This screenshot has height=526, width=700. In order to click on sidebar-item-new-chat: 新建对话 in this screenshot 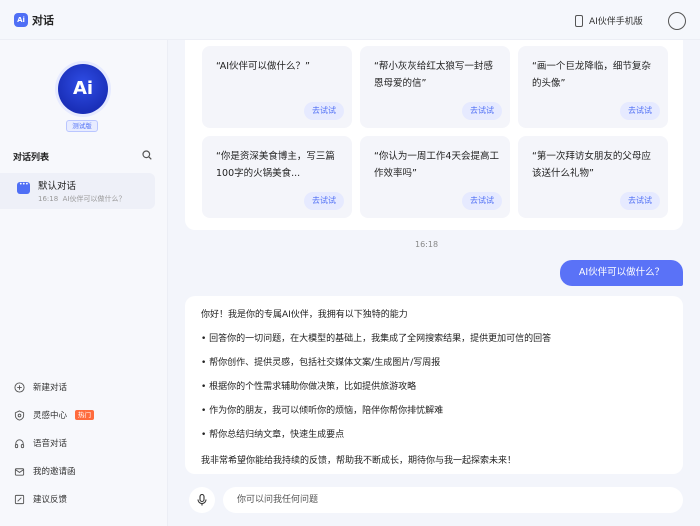, I will do `click(84, 387)`.